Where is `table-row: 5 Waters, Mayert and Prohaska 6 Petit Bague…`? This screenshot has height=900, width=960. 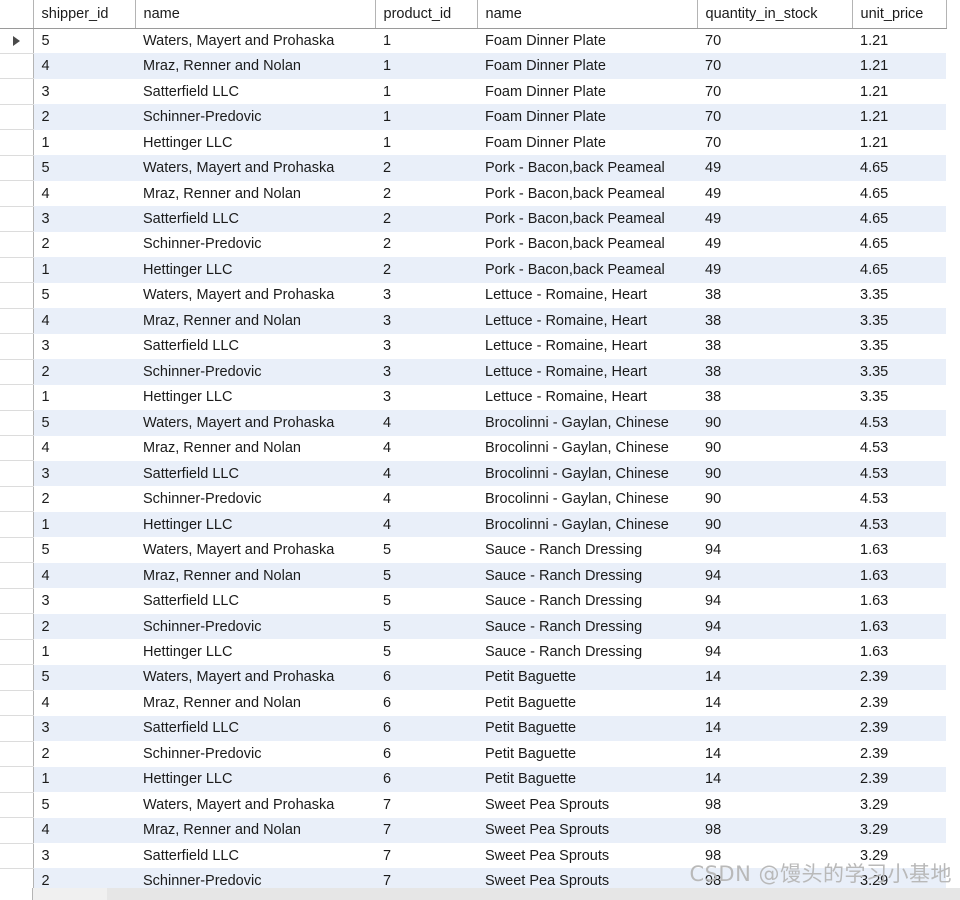 table-row: 5 Waters, Mayert and Prohaska 6 Petit Bague… is located at coordinates (473, 677).